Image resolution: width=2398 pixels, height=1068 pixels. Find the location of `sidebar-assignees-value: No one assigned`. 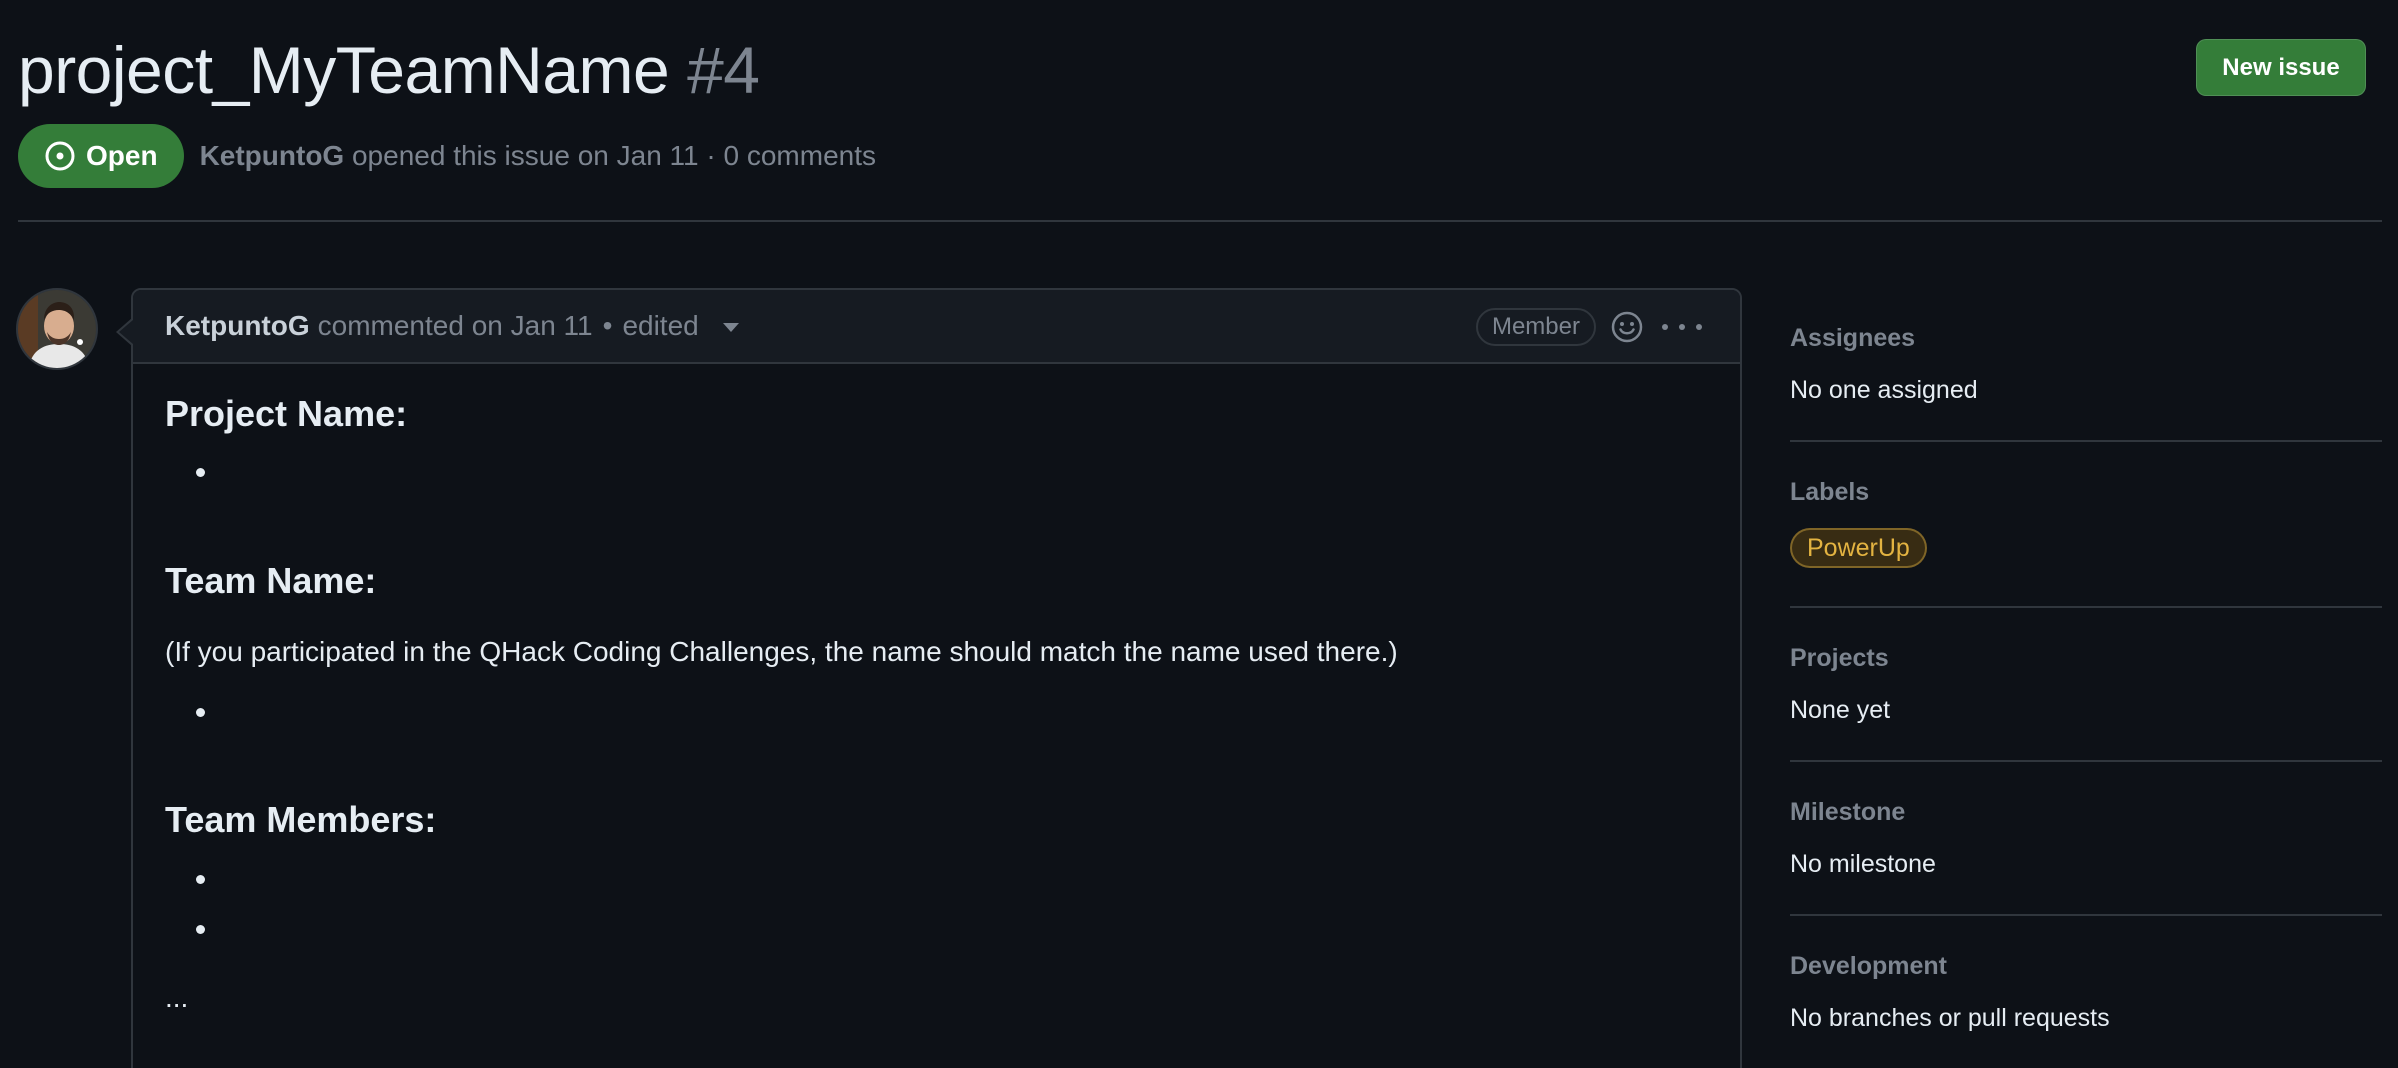

sidebar-assignees-value: No one assigned is located at coordinates (1884, 390).